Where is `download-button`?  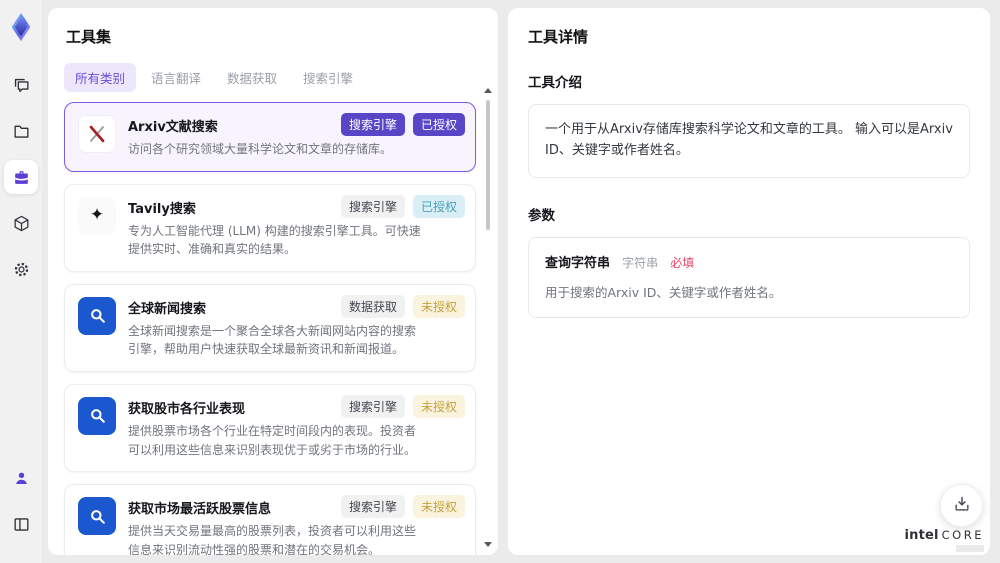
download-button is located at coordinates (961, 505).